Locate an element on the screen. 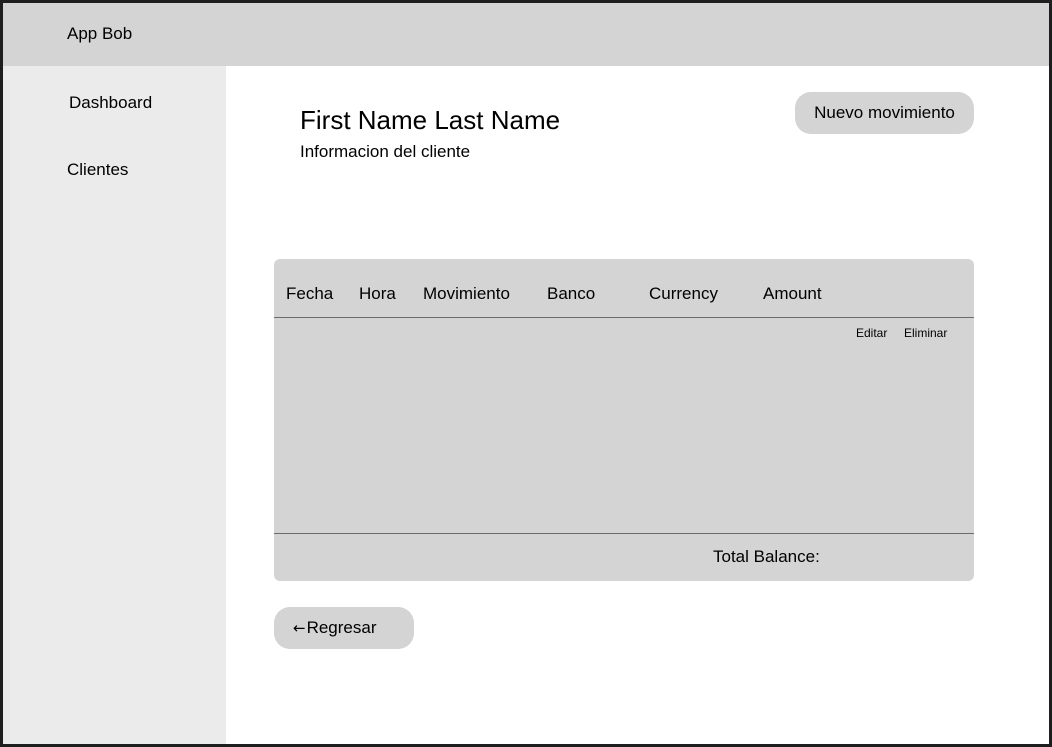 Image resolution: width=1052 pixels, height=747 pixels. new-movement-button: Nuevo movimiento is located at coordinates (884, 113).